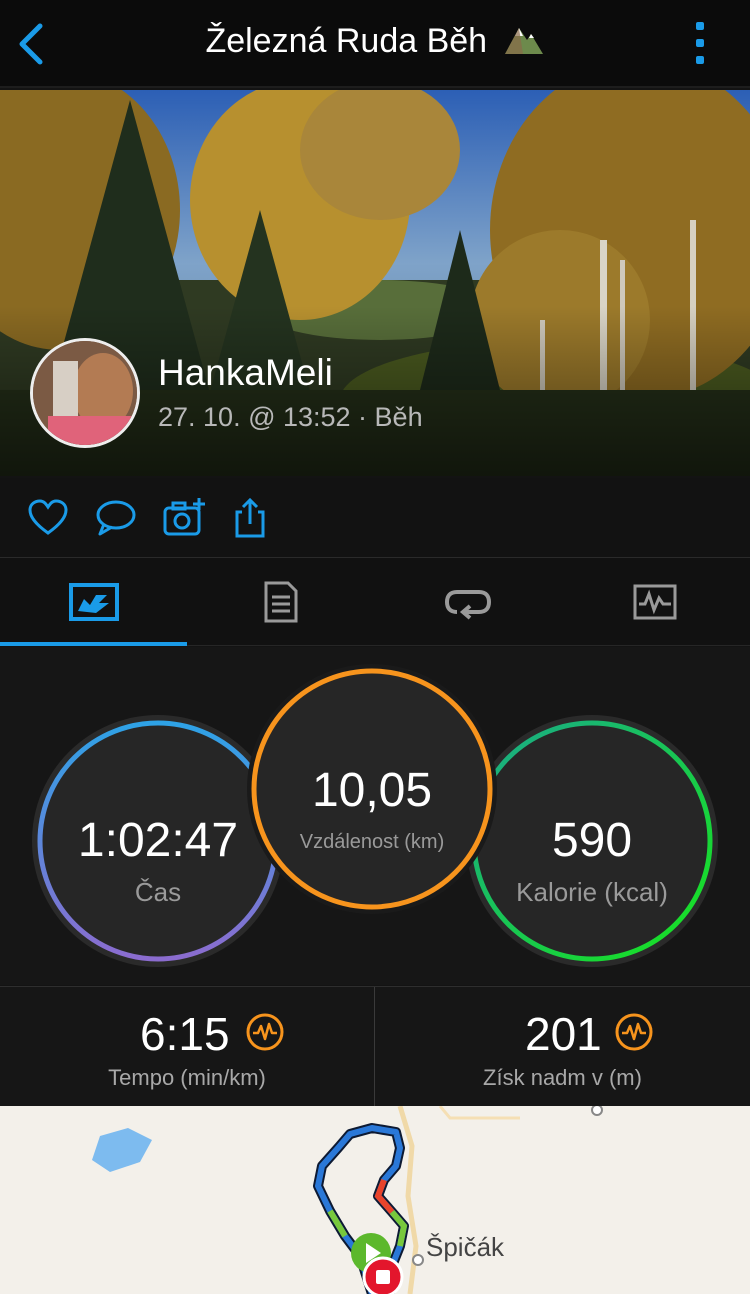 This screenshot has width=750, height=1294. I want to click on pace-pulse-icon, so click(265, 1032).